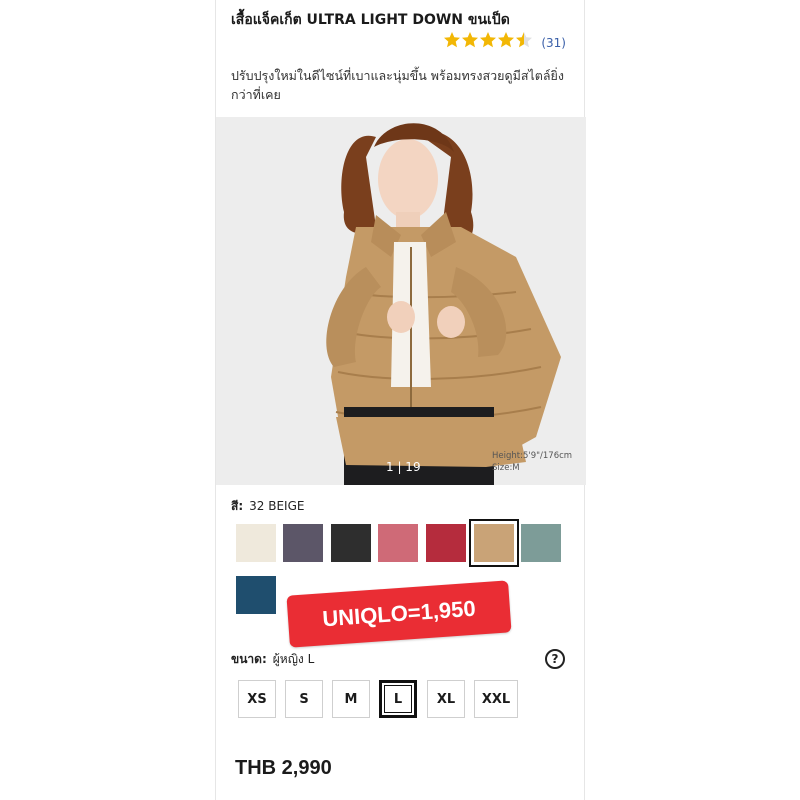 Image resolution: width=800 pixels, height=800 pixels. I want to click on size-option-l: L, so click(398, 699).